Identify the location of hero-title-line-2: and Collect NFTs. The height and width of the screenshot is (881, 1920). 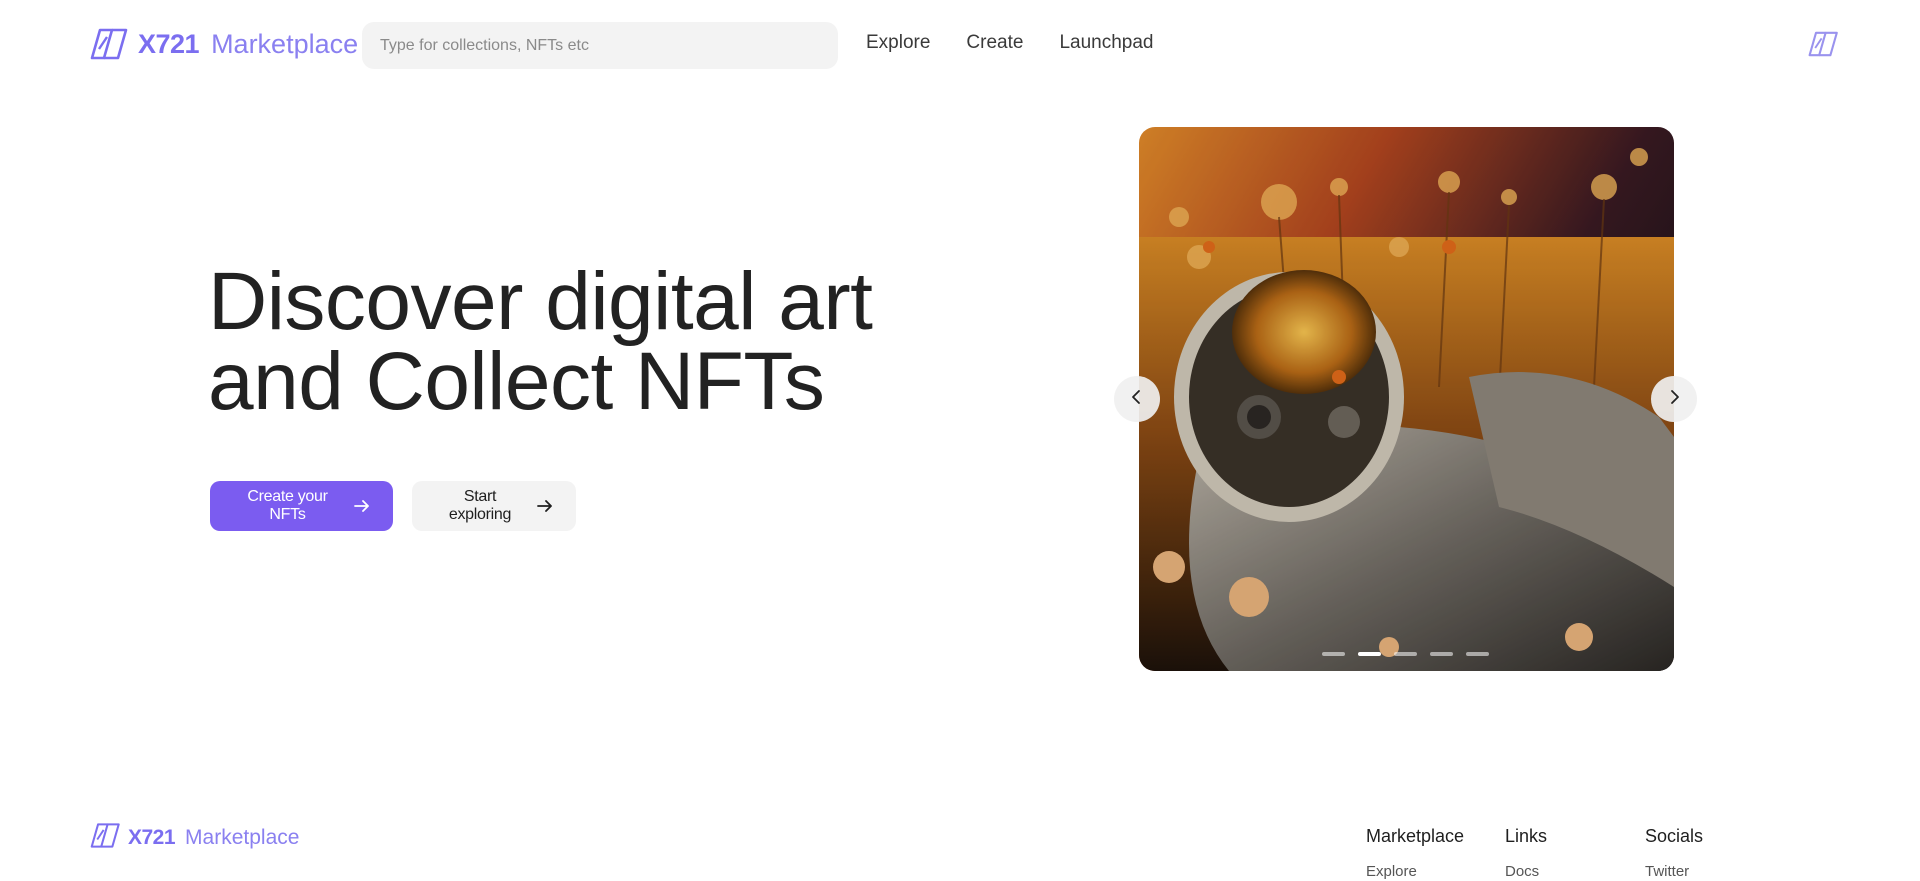
(516, 381).